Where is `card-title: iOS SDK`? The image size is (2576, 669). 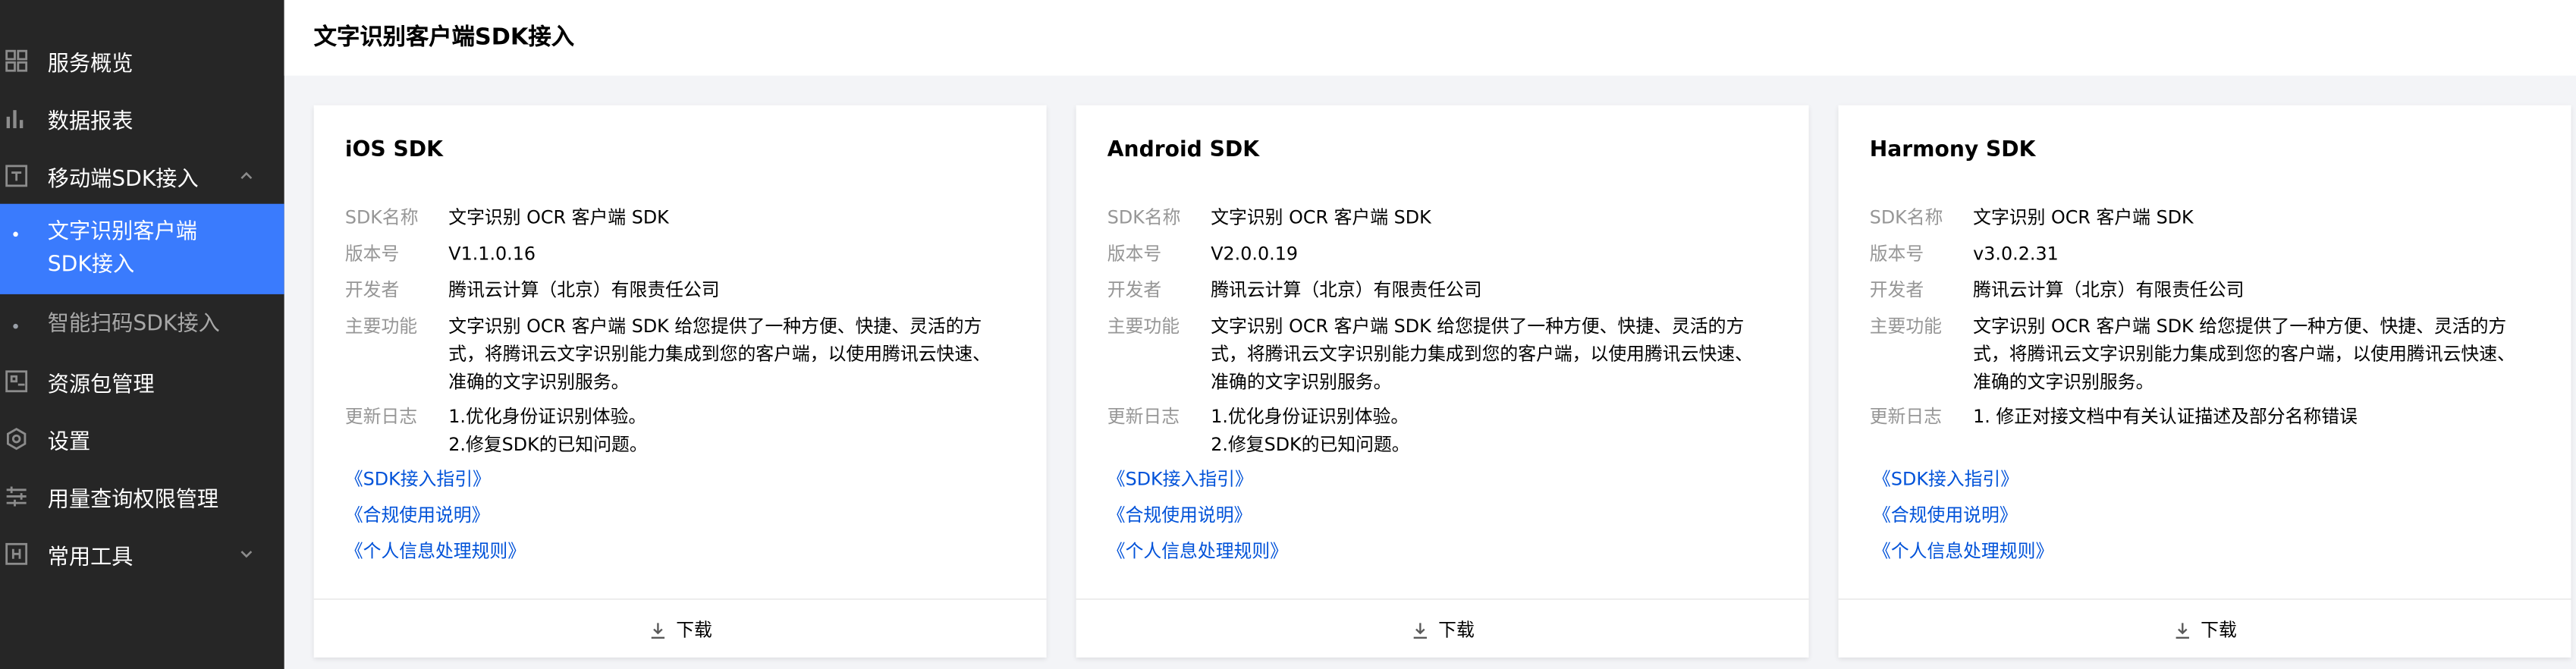
card-title: iOS SDK is located at coordinates (393, 150).